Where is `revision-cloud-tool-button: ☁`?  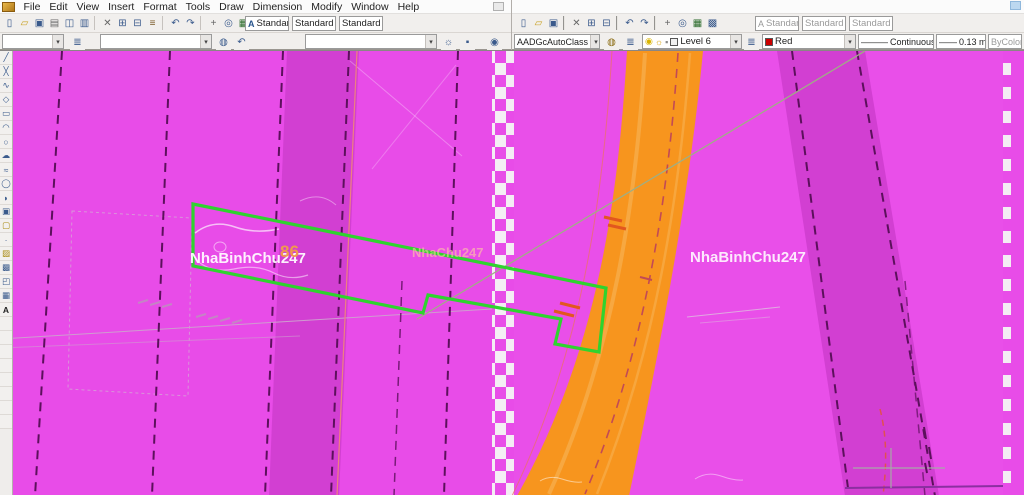
revision-cloud-tool-button: ☁ is located at coordinates (6, 156).